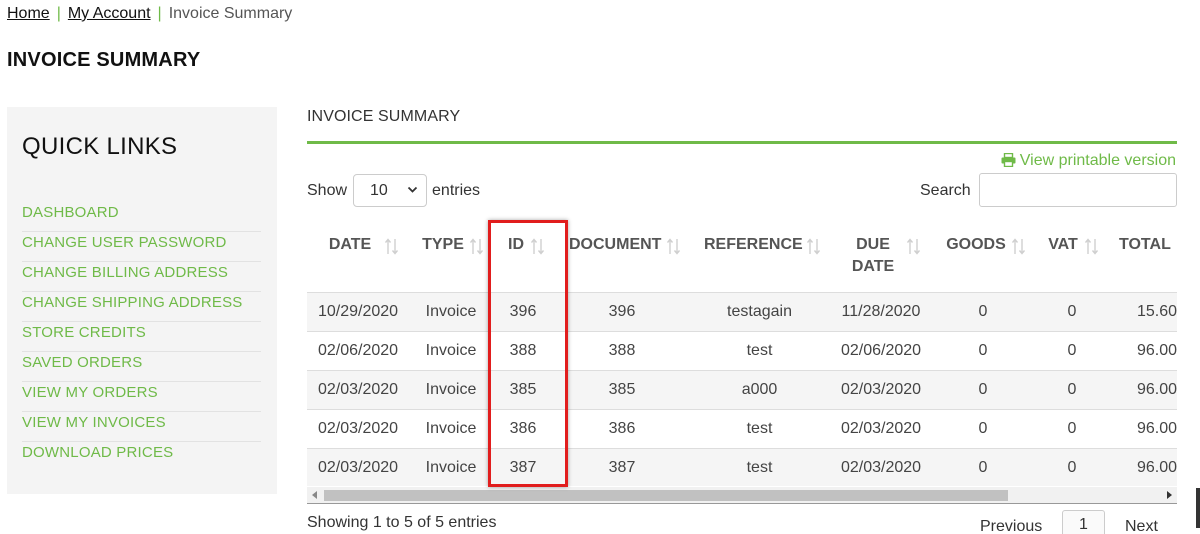 The image size is (1200, 534). I want to click on table-info: Showing 1 to 5 of 5 entries, so click(402, 522).